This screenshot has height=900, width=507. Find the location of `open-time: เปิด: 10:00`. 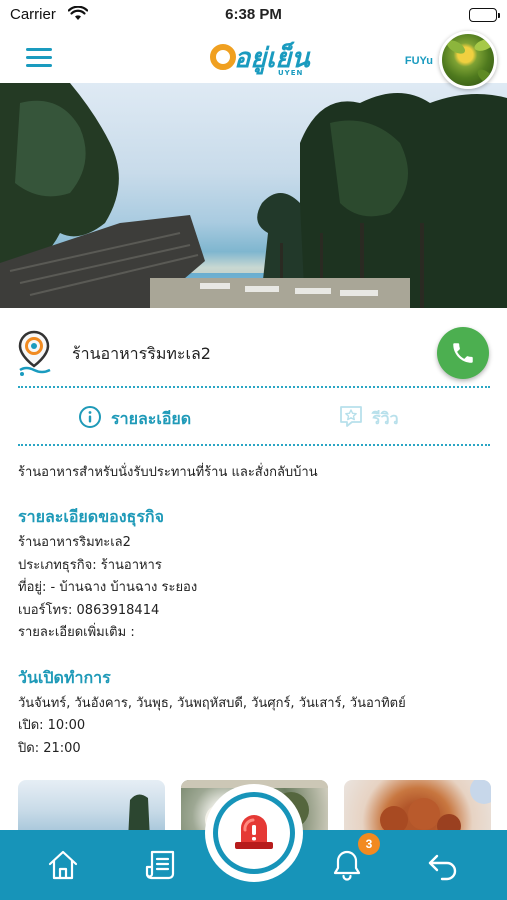

open-time: เปิด: 10:00 is located at coordinates (52, 725).